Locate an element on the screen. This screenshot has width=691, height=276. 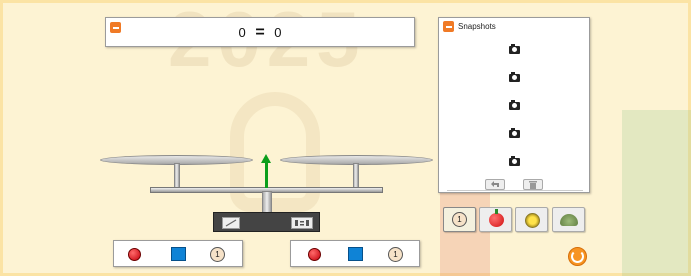
snapshots-panel: Snapshots is located at coordinates (514, 105).